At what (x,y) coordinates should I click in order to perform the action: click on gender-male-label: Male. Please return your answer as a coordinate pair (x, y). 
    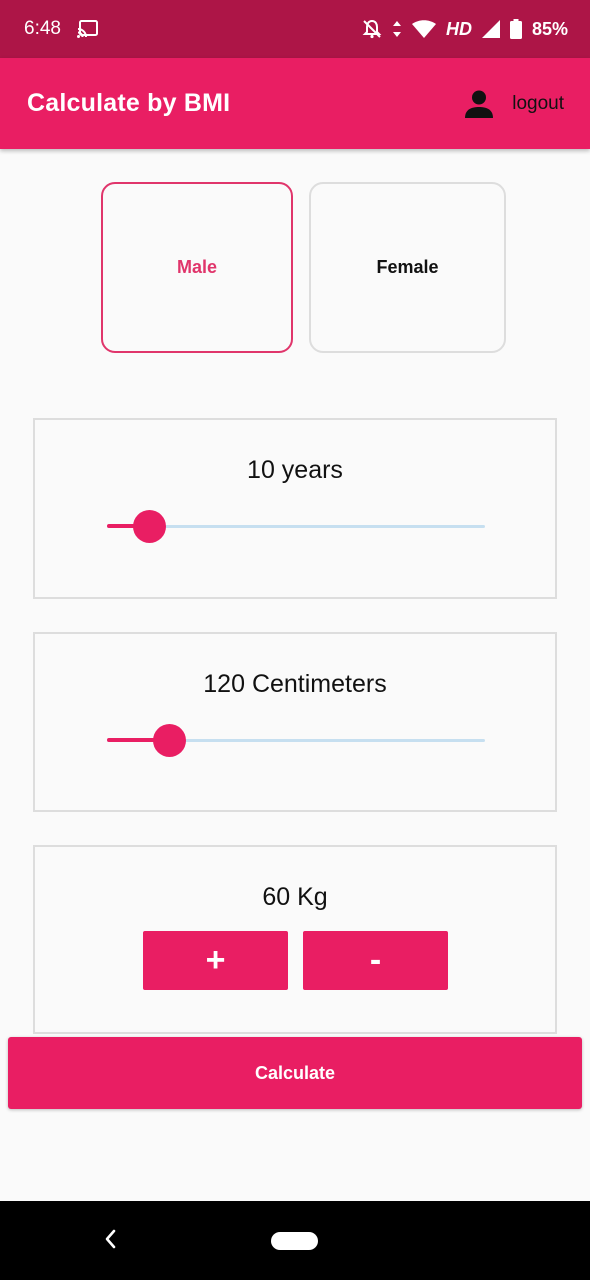
    Looking at the image, I should click on (197, 267).